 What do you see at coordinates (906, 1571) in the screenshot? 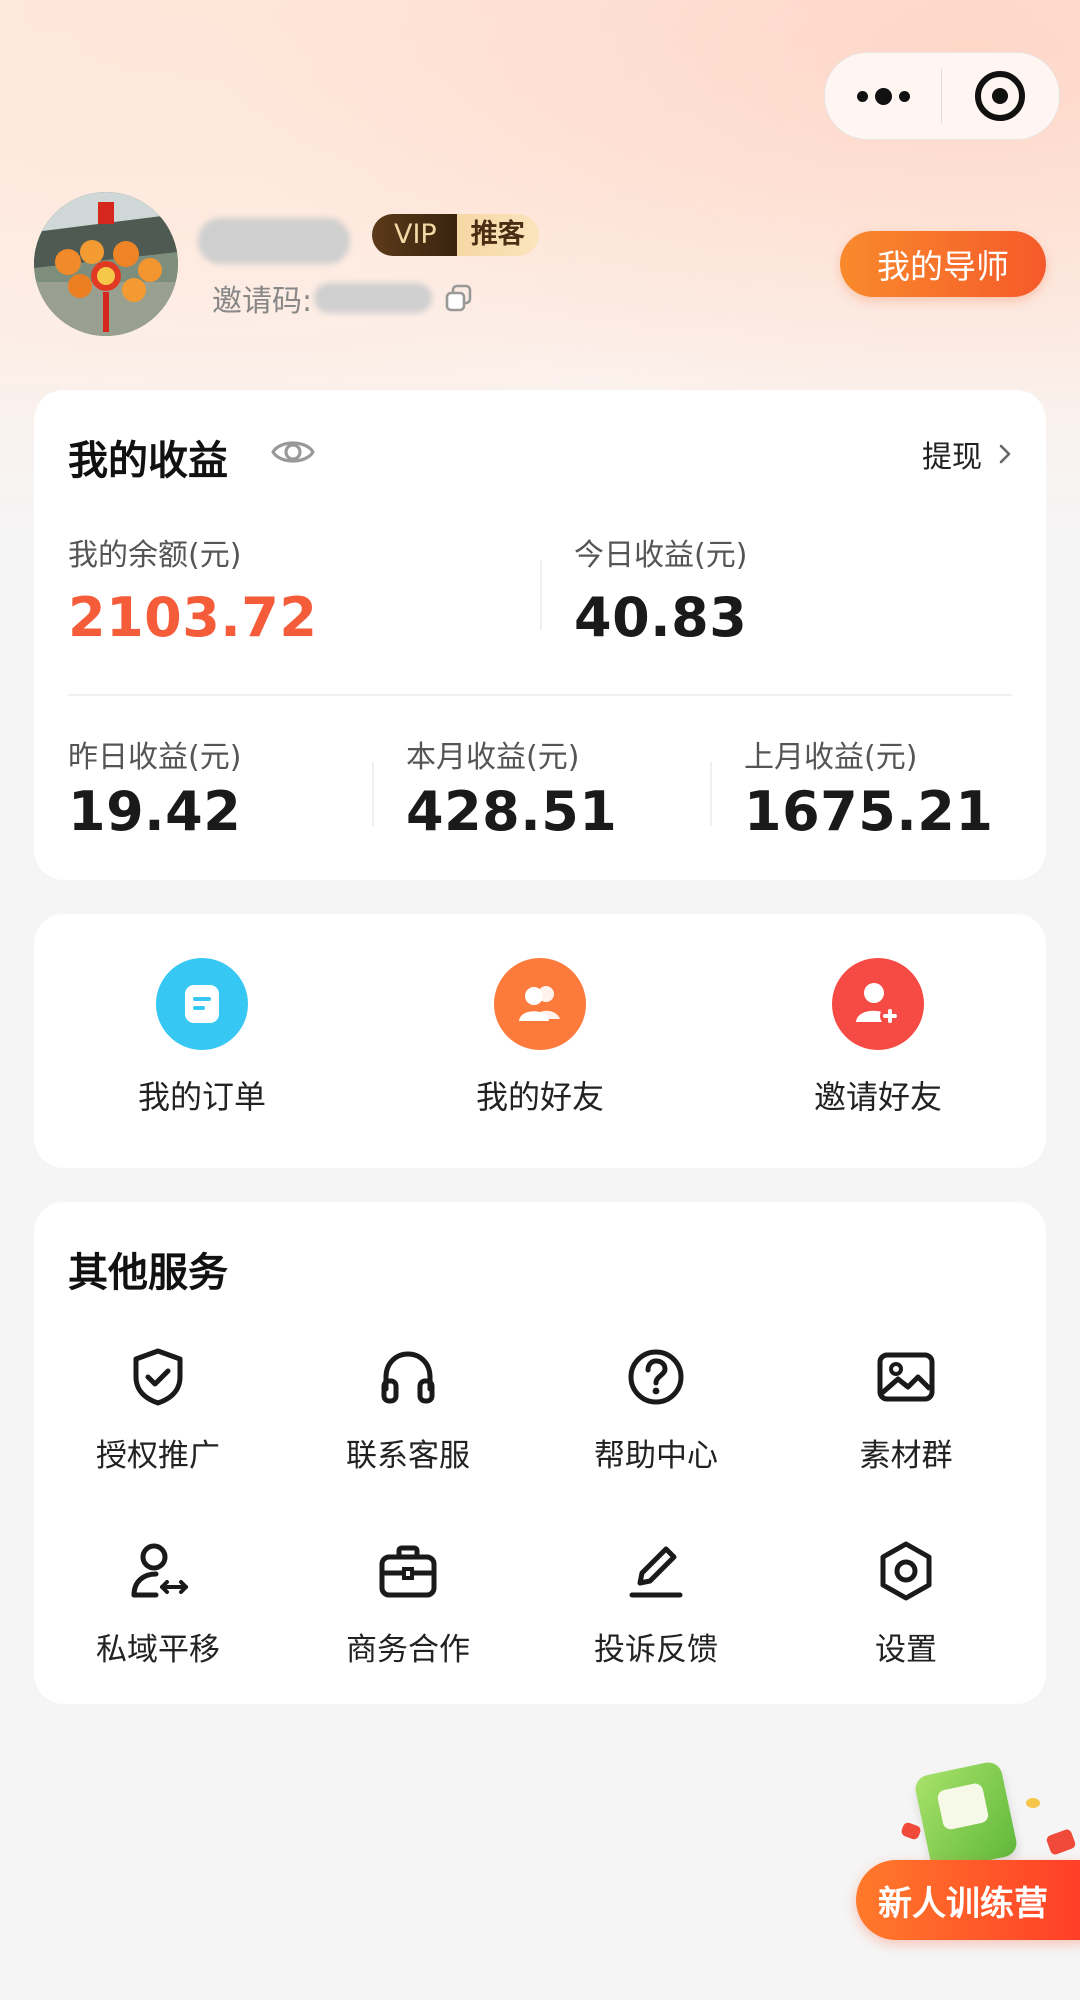
I see `settings-hexagon-icon` at bounding box center [906, 1571].